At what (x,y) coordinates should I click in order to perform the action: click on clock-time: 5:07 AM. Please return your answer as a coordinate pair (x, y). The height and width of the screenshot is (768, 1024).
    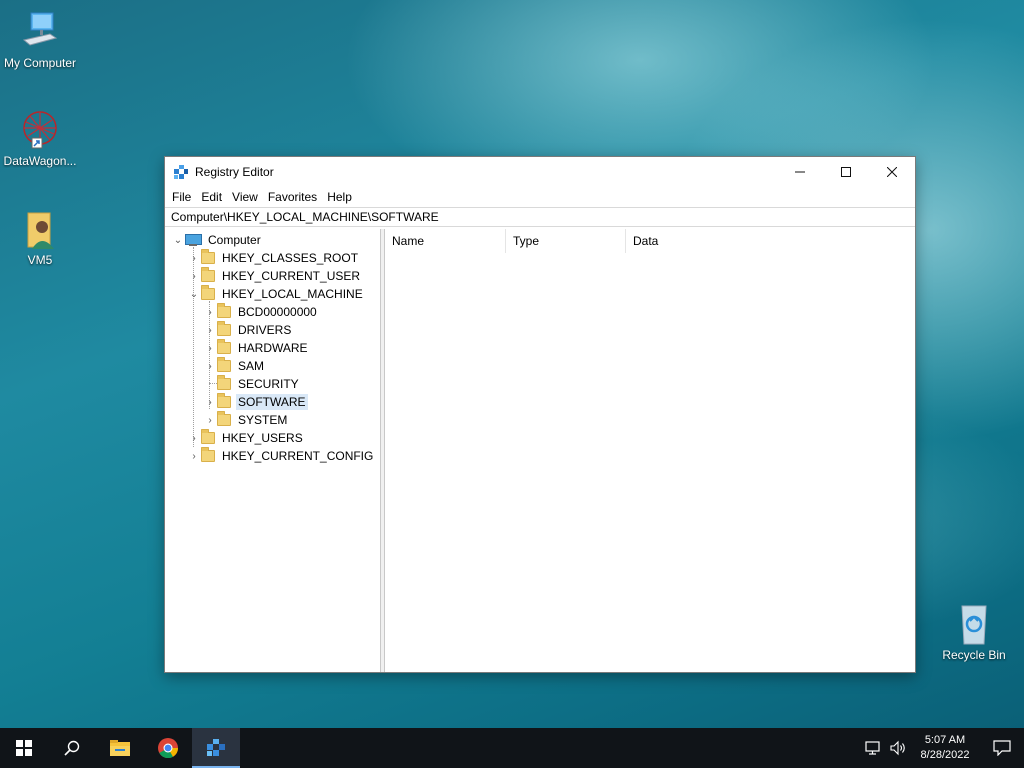
    Looking at the image, I should click on (945, 740).